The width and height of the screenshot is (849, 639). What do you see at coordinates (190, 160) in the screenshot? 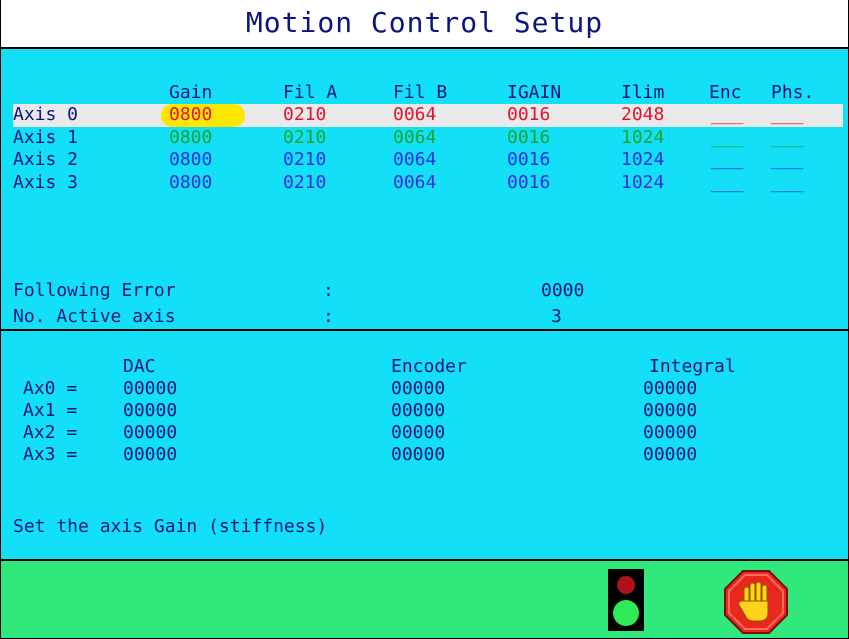
I see `axis-2-gain-value: 0800` at bounding box center [190, 160].